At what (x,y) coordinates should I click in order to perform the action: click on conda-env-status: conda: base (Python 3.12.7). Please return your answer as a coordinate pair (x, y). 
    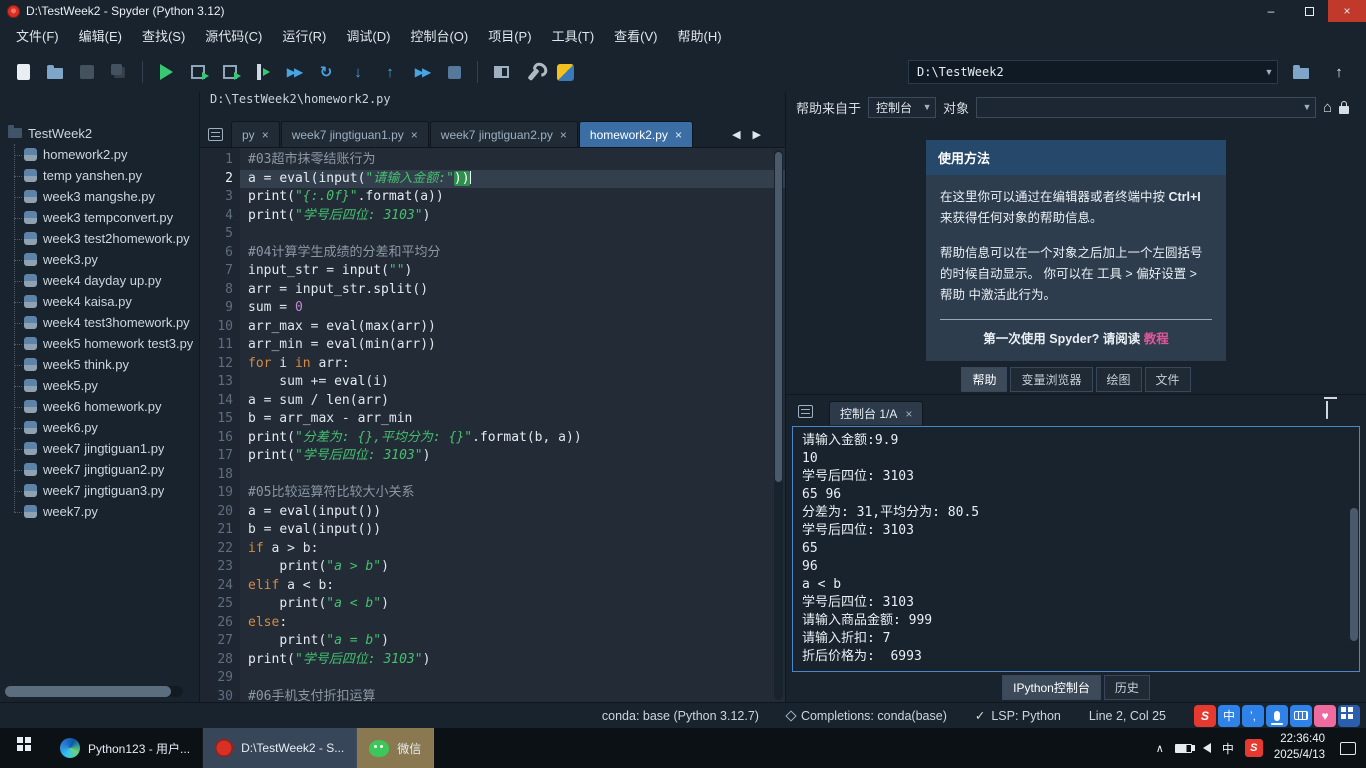
    Looking at the image, I should click on (680, 716).